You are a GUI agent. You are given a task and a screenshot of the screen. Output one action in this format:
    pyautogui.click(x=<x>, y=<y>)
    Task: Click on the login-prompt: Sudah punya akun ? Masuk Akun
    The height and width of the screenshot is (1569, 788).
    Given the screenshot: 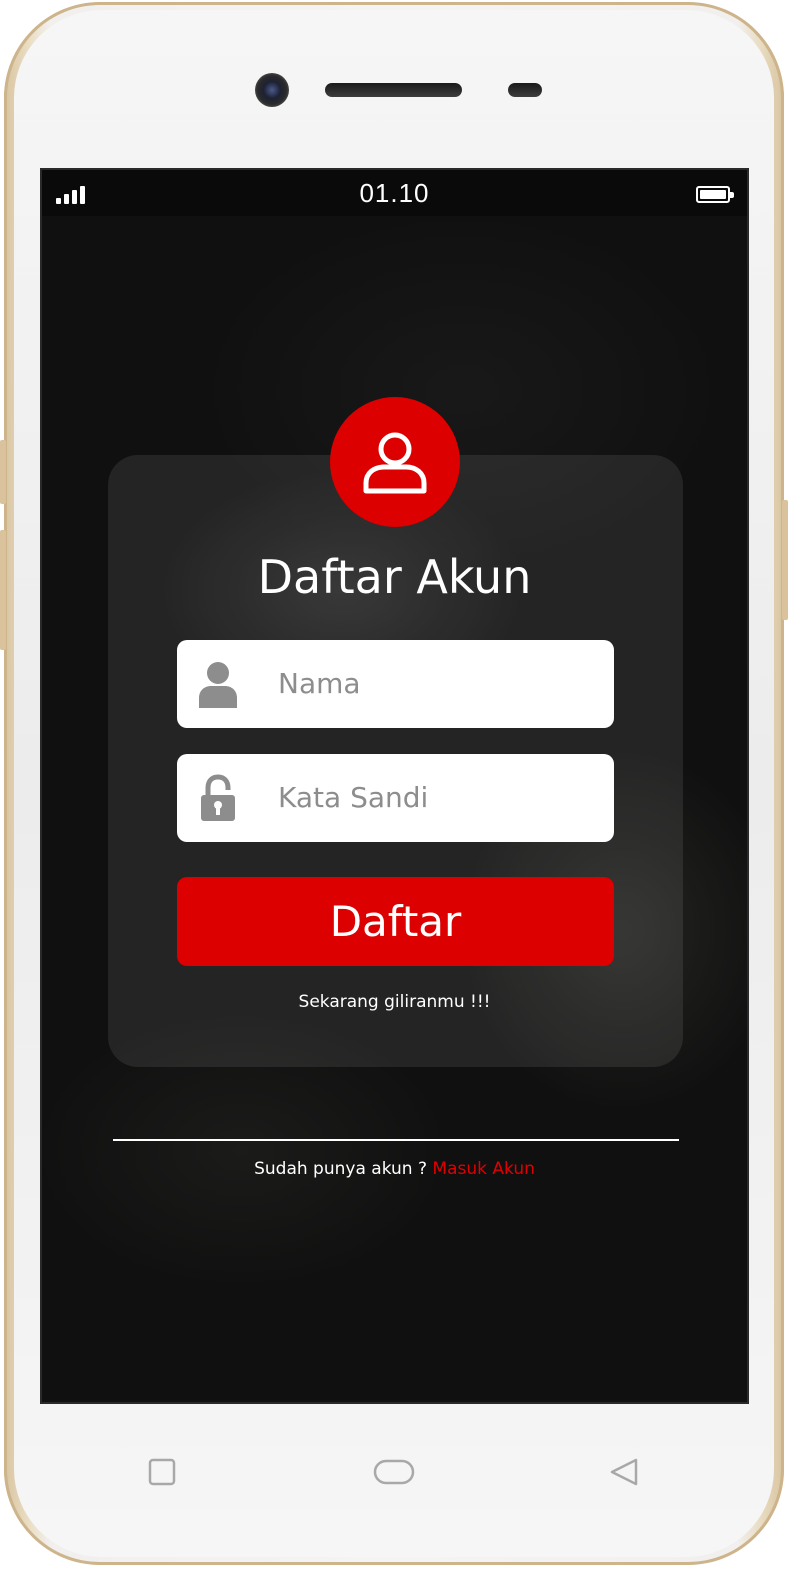 What is the action you would take?
    pyautogui.click(x=394, y=1169)
    